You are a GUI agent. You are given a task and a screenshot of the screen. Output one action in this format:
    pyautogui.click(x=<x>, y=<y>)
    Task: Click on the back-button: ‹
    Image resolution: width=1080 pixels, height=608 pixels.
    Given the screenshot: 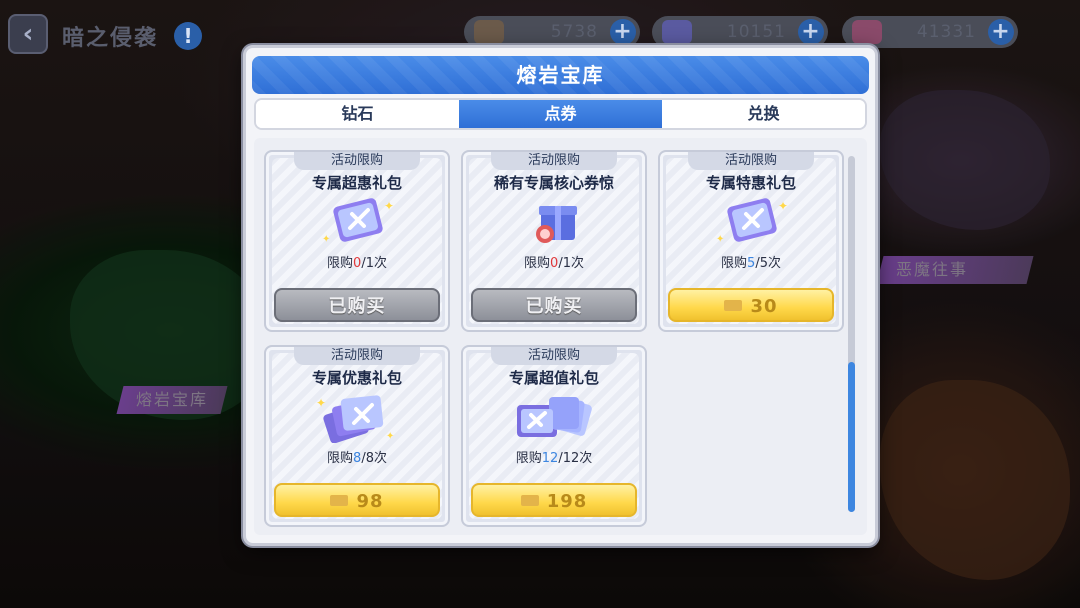 What is the action you would take?
    pyautogui.click(x=28, y=34)
    